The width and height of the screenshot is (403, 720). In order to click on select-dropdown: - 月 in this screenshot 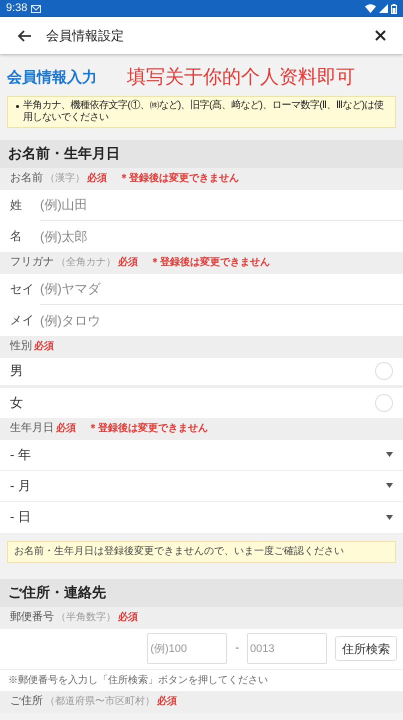, I will do `click(201, 486)`.